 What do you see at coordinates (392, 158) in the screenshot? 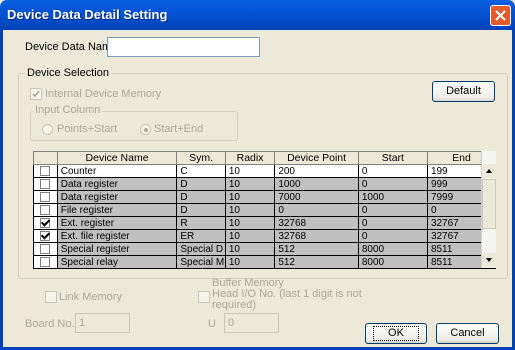
I see `column-header: Start` at bounding box center [392, 158].